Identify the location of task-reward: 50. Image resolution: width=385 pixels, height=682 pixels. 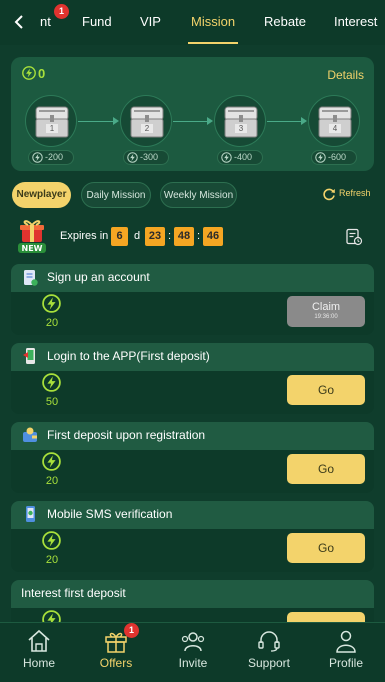
(52, 402).